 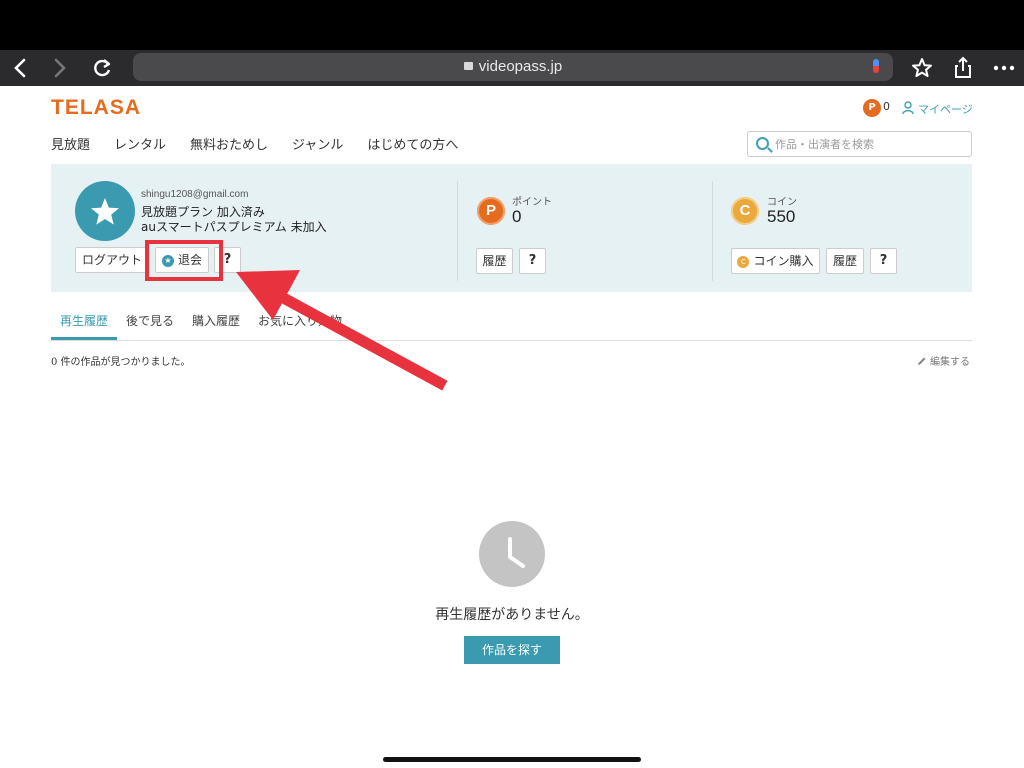 I want to click on search-box, so click(x=859, y=144).